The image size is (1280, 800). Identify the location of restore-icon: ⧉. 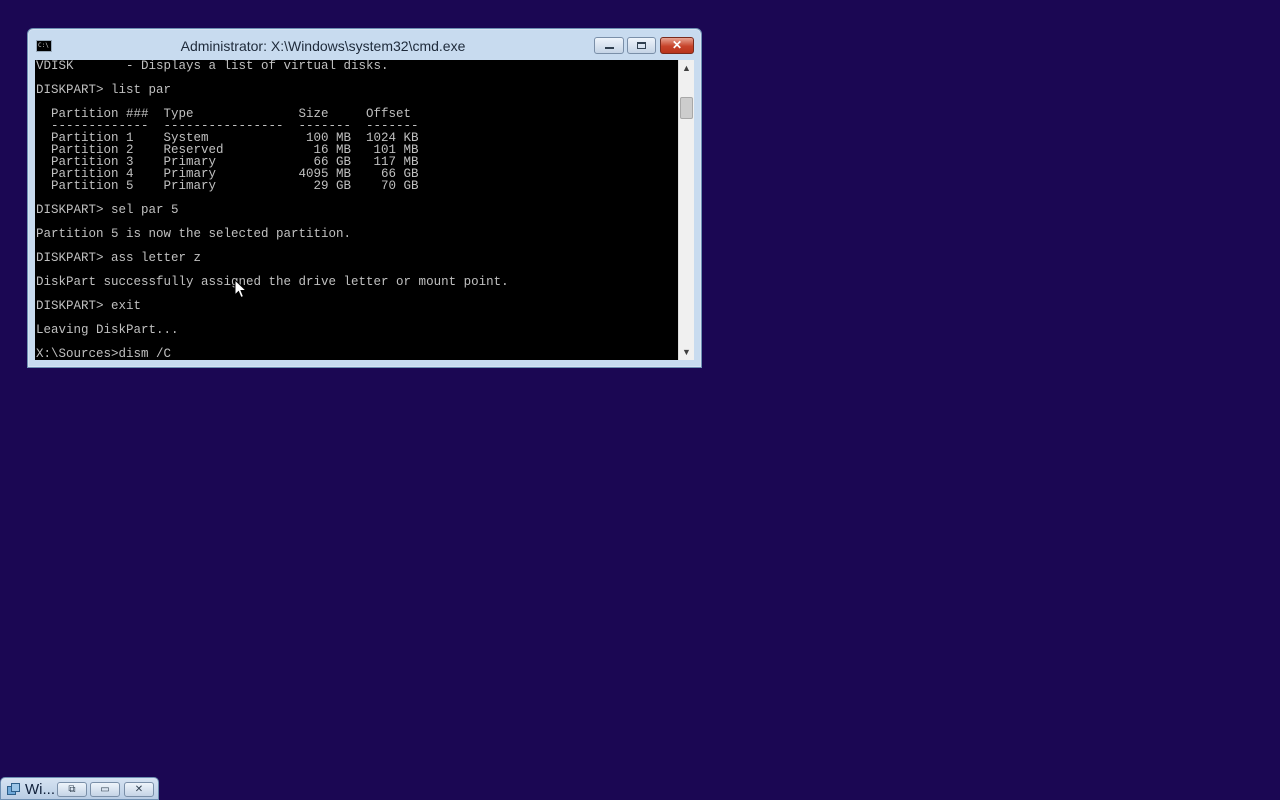
(72, 789).